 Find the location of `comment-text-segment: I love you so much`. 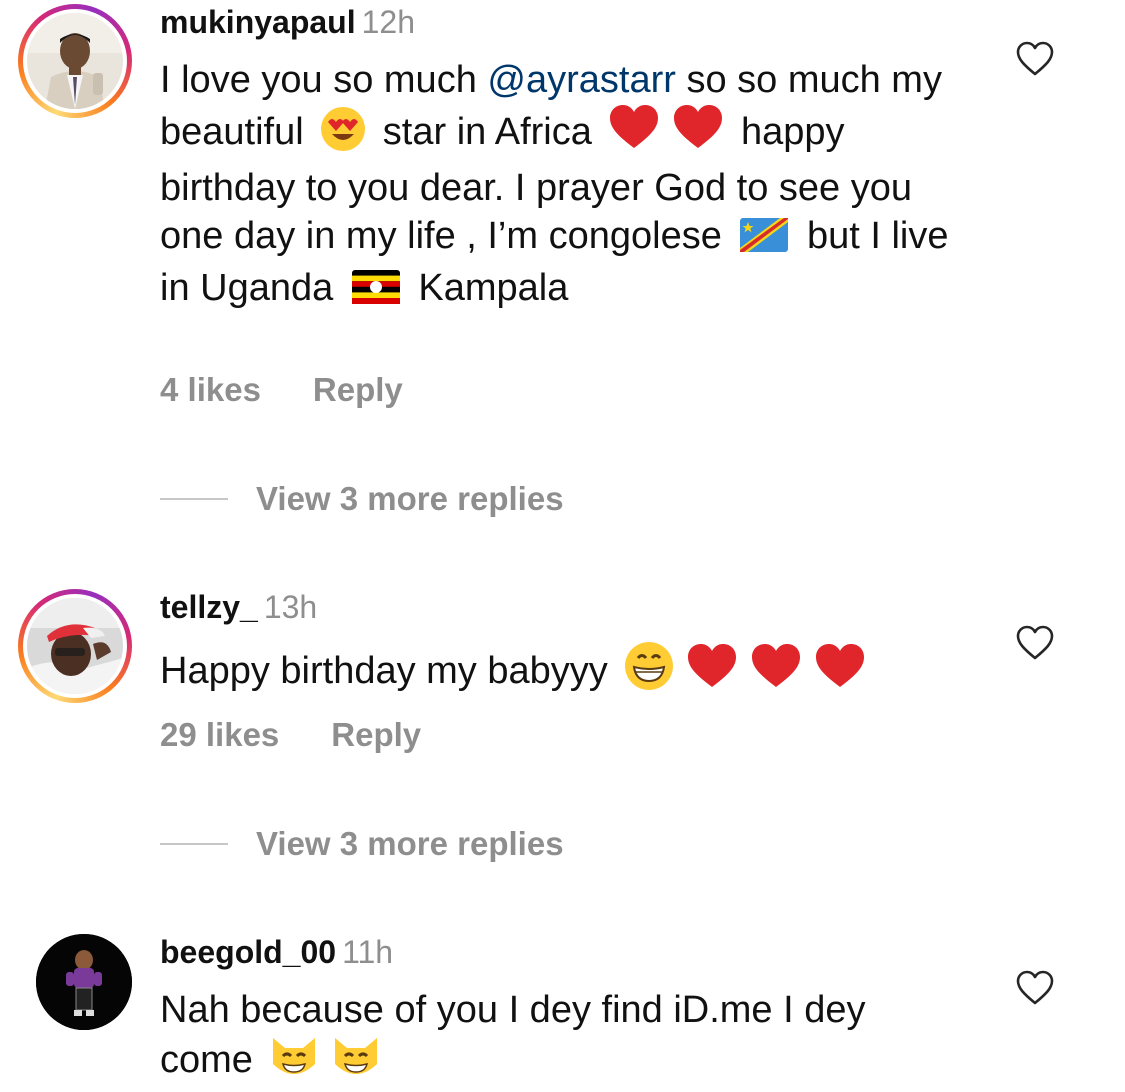

comment-text-segment: I love you so much is located at coordinates (324, 80).